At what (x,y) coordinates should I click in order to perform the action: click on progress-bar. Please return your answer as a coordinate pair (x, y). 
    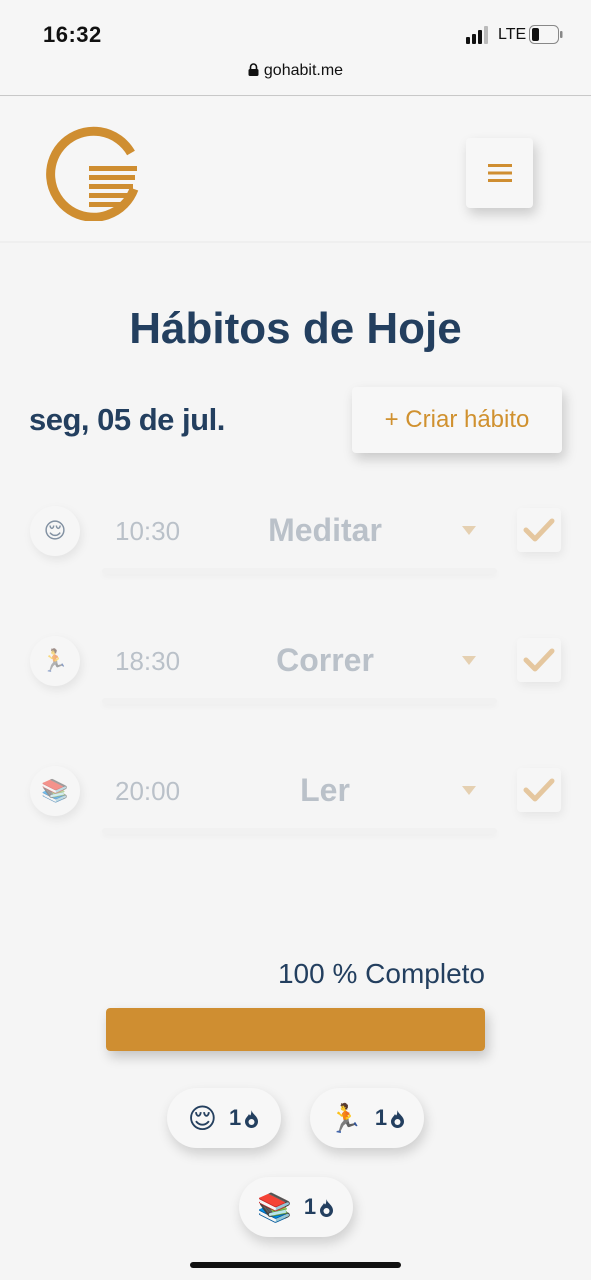
    Looking at the image, I should click on (295, 1029).